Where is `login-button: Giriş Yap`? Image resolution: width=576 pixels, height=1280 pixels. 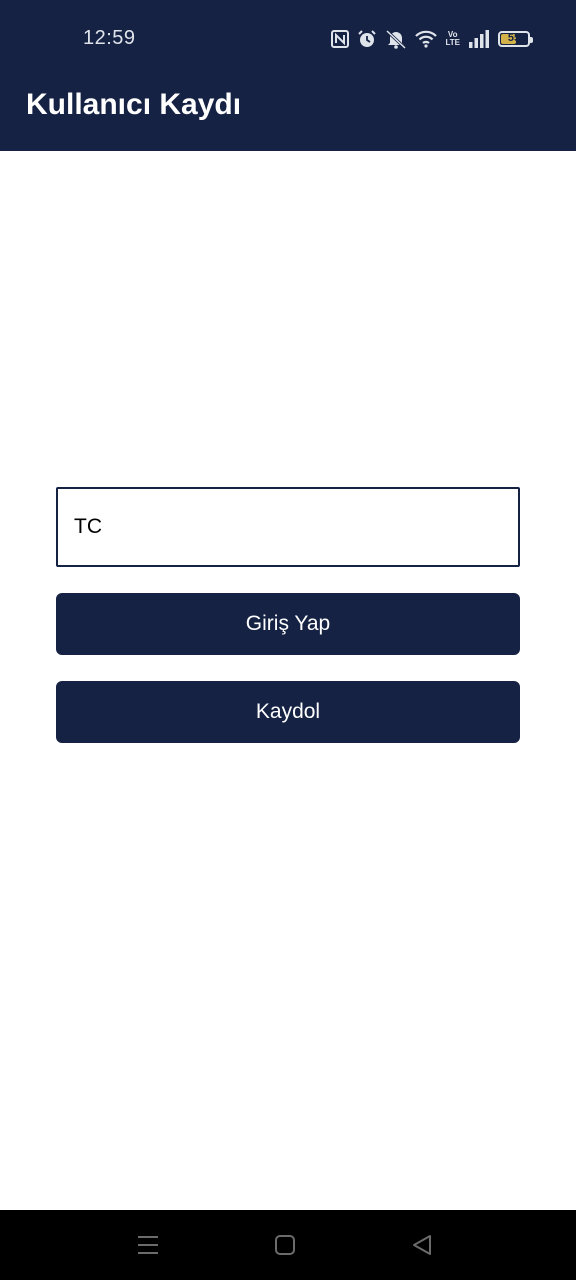
login-button: Giriş Yap is located at coordinates (288, 624).